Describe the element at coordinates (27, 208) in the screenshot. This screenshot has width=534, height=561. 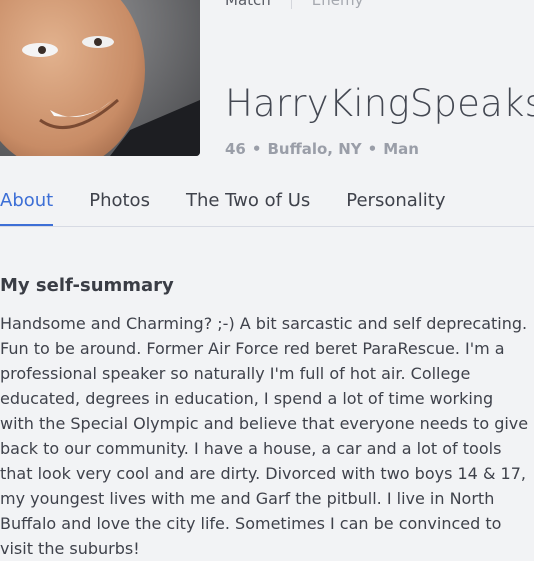
I see `tab-about: About` at that location.